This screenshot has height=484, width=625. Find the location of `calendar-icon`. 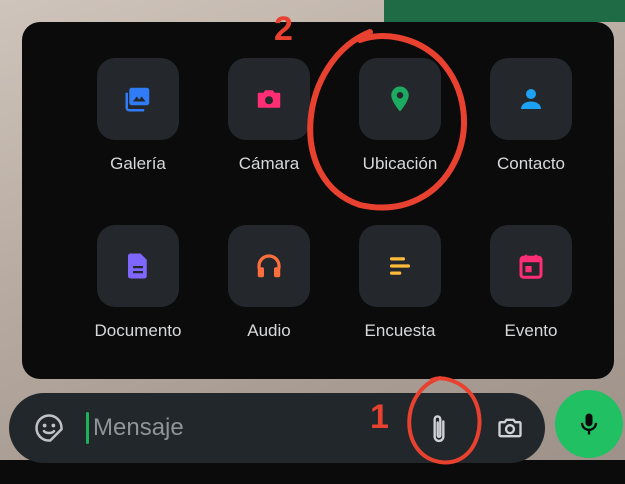

calendar-icon is located at coordinates (531, 266).